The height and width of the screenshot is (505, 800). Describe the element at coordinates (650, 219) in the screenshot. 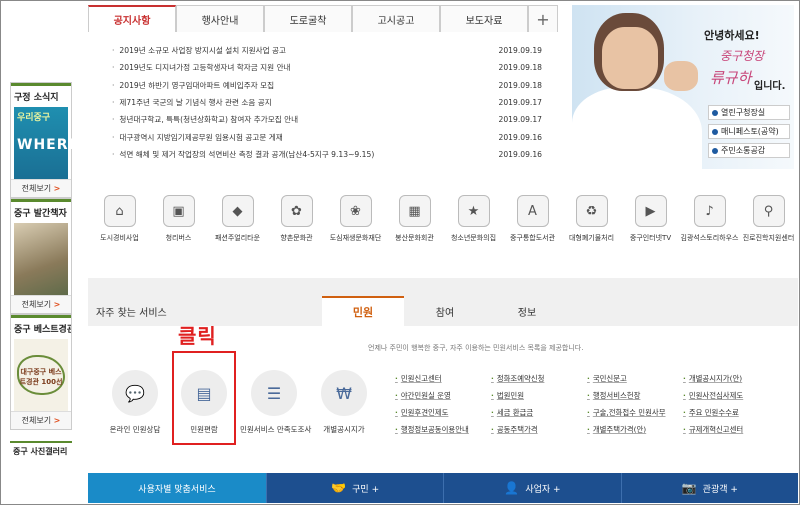

I see `quick-link: ▶ 중구인터넷TV` at that location.